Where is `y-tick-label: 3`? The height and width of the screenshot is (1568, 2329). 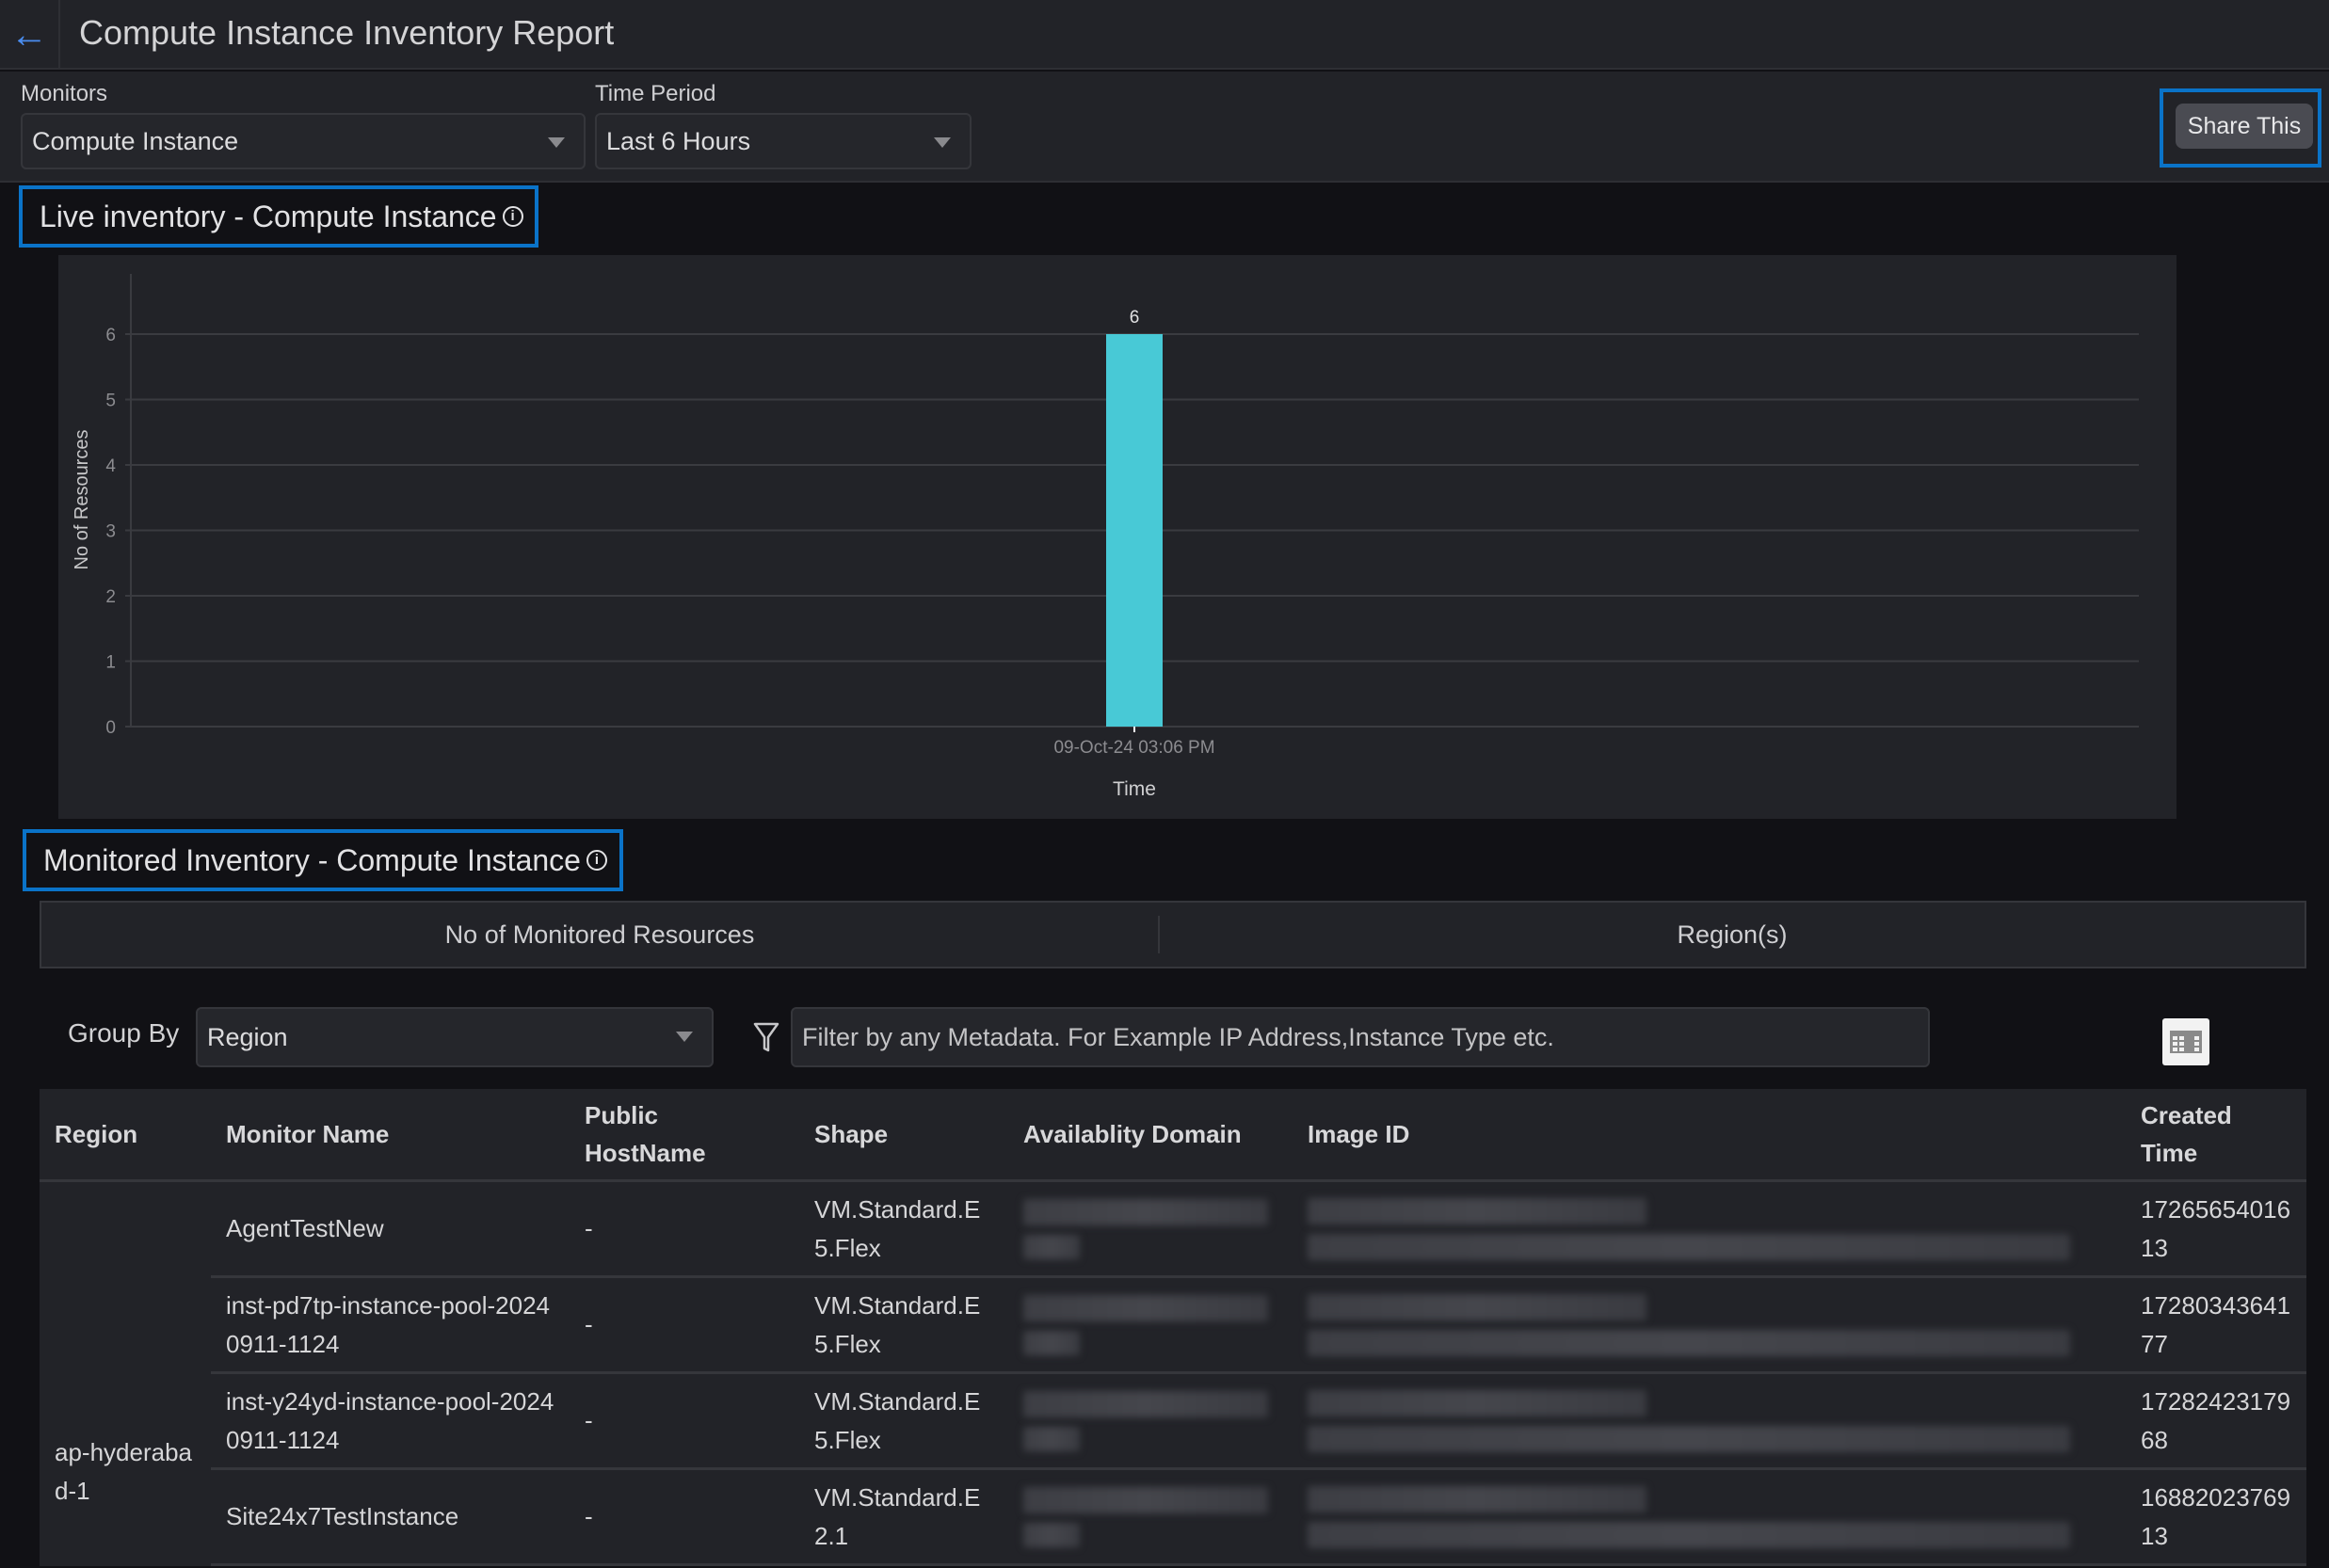
y-tick-label: 3 is located at coordinates (110, 532).